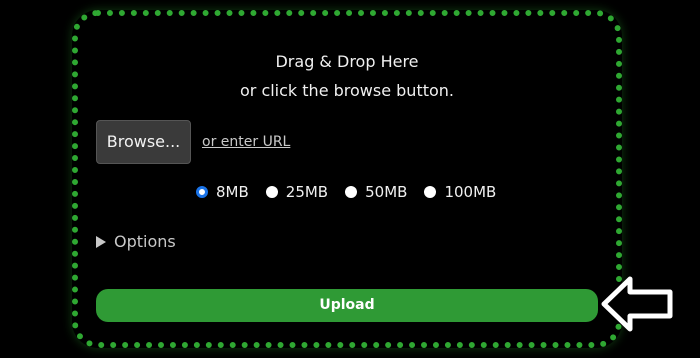 Image resolution: width=700 pixels, height=358 pixels. I want to click on options-toggle: Options, so click(136, 241).